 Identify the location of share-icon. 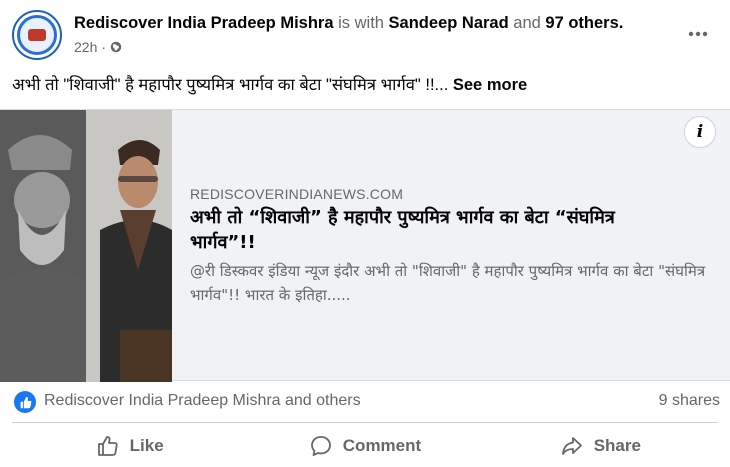
(571, 446).